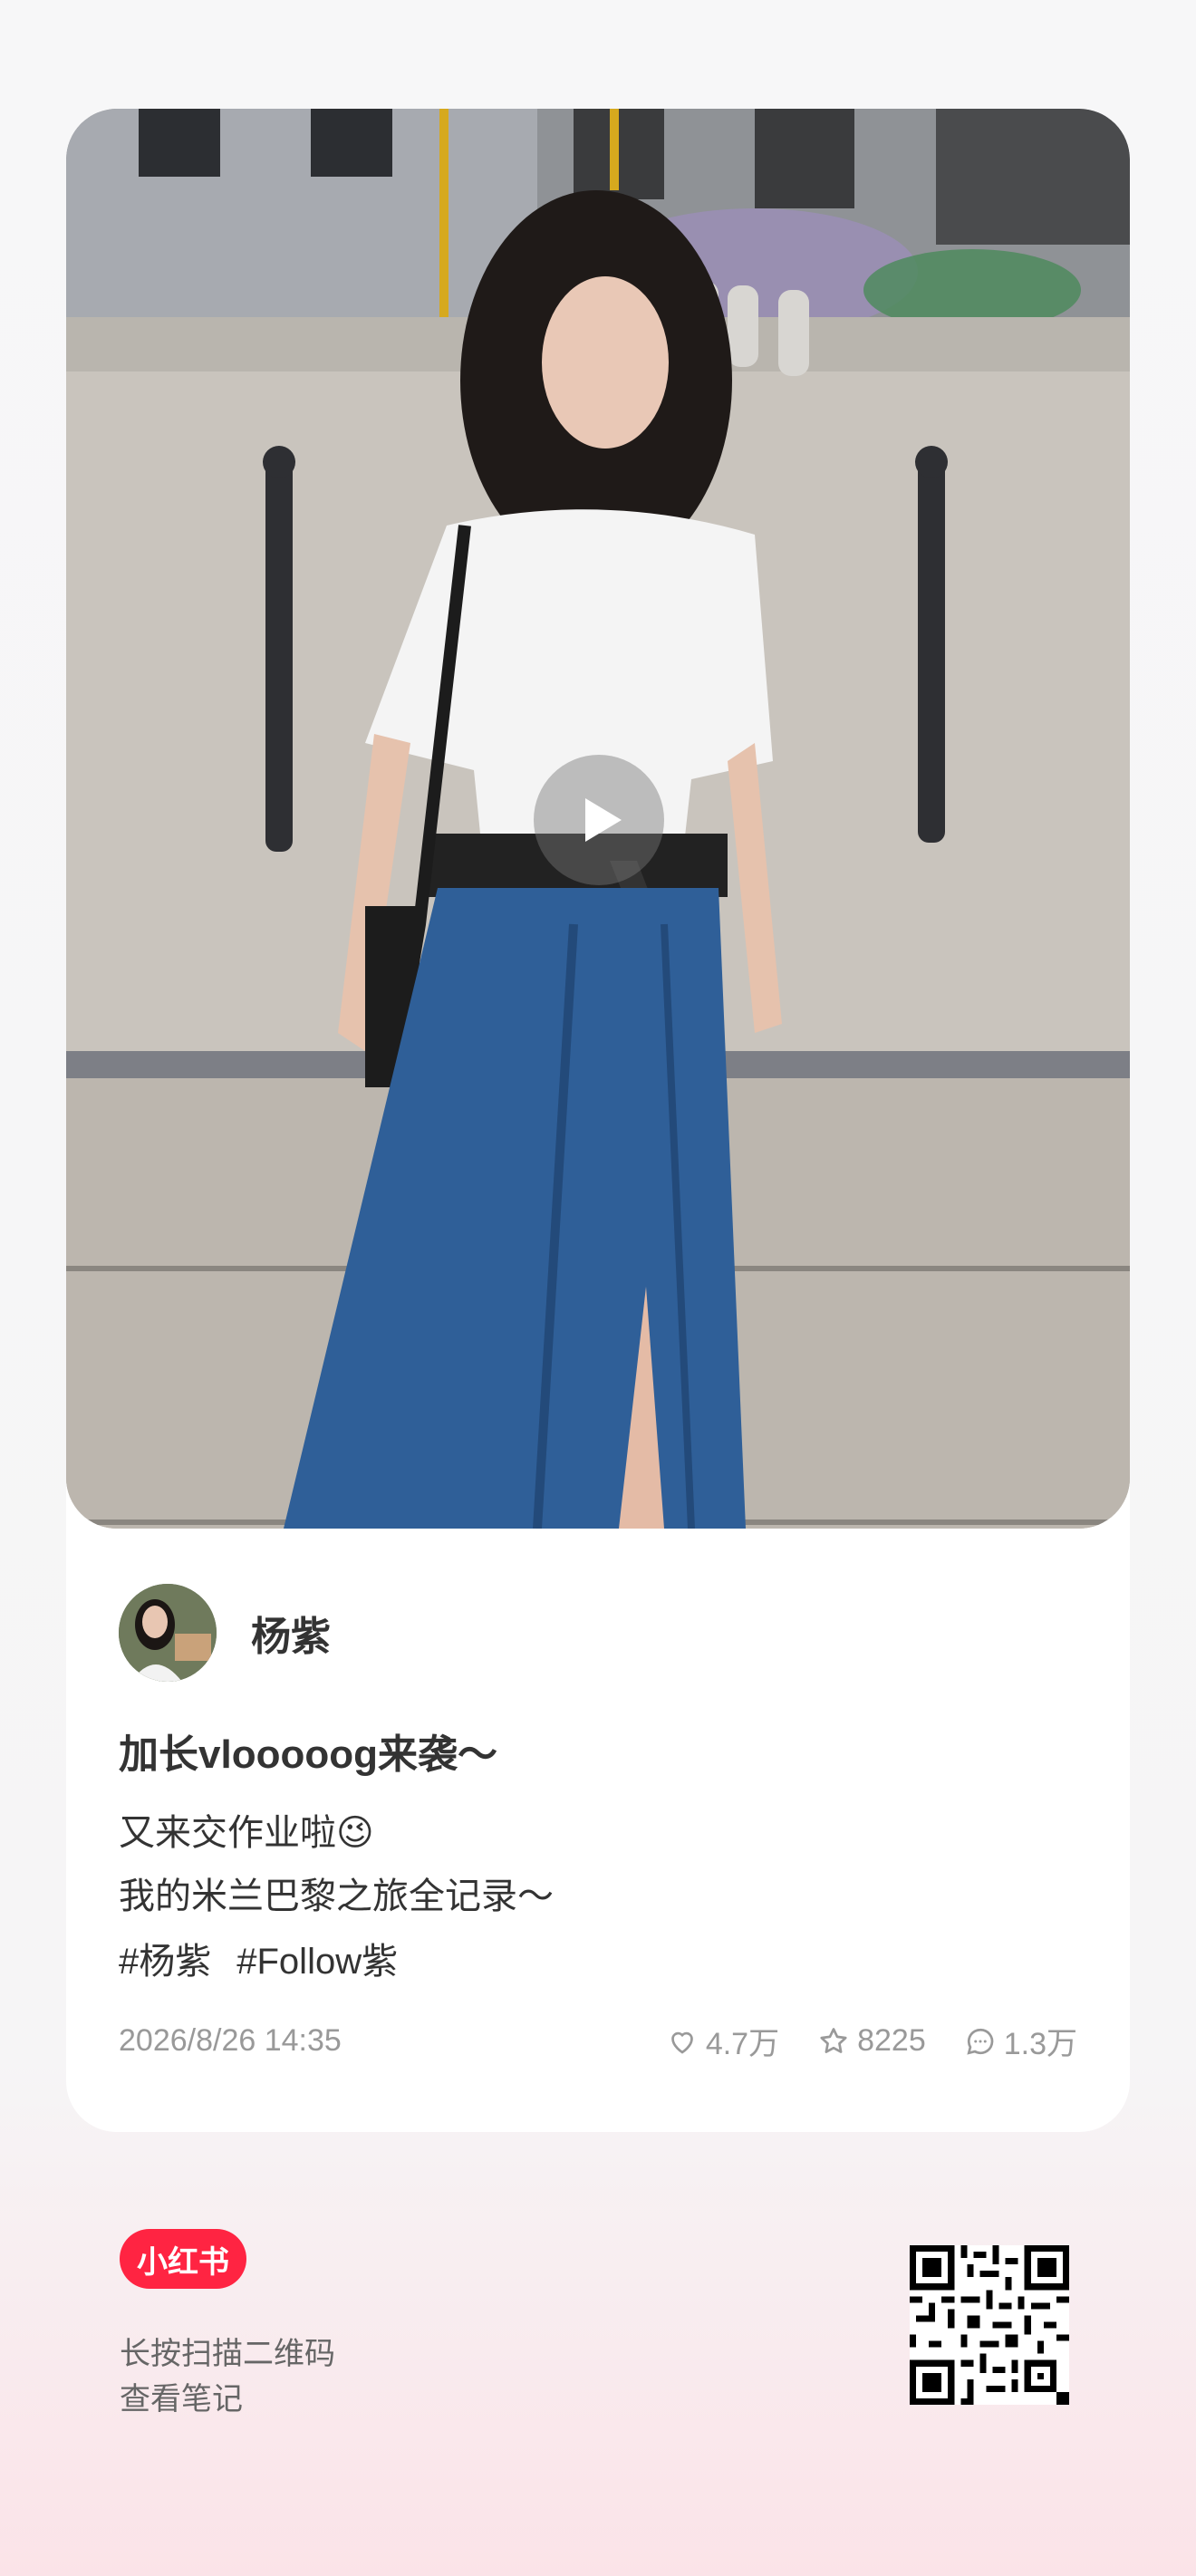 The height and width of the screenshot is (2576, 1196). What do you see at coordinates (168, 1633) in the screenshot?
I see `avatar` at bounding box center [168, 1633].